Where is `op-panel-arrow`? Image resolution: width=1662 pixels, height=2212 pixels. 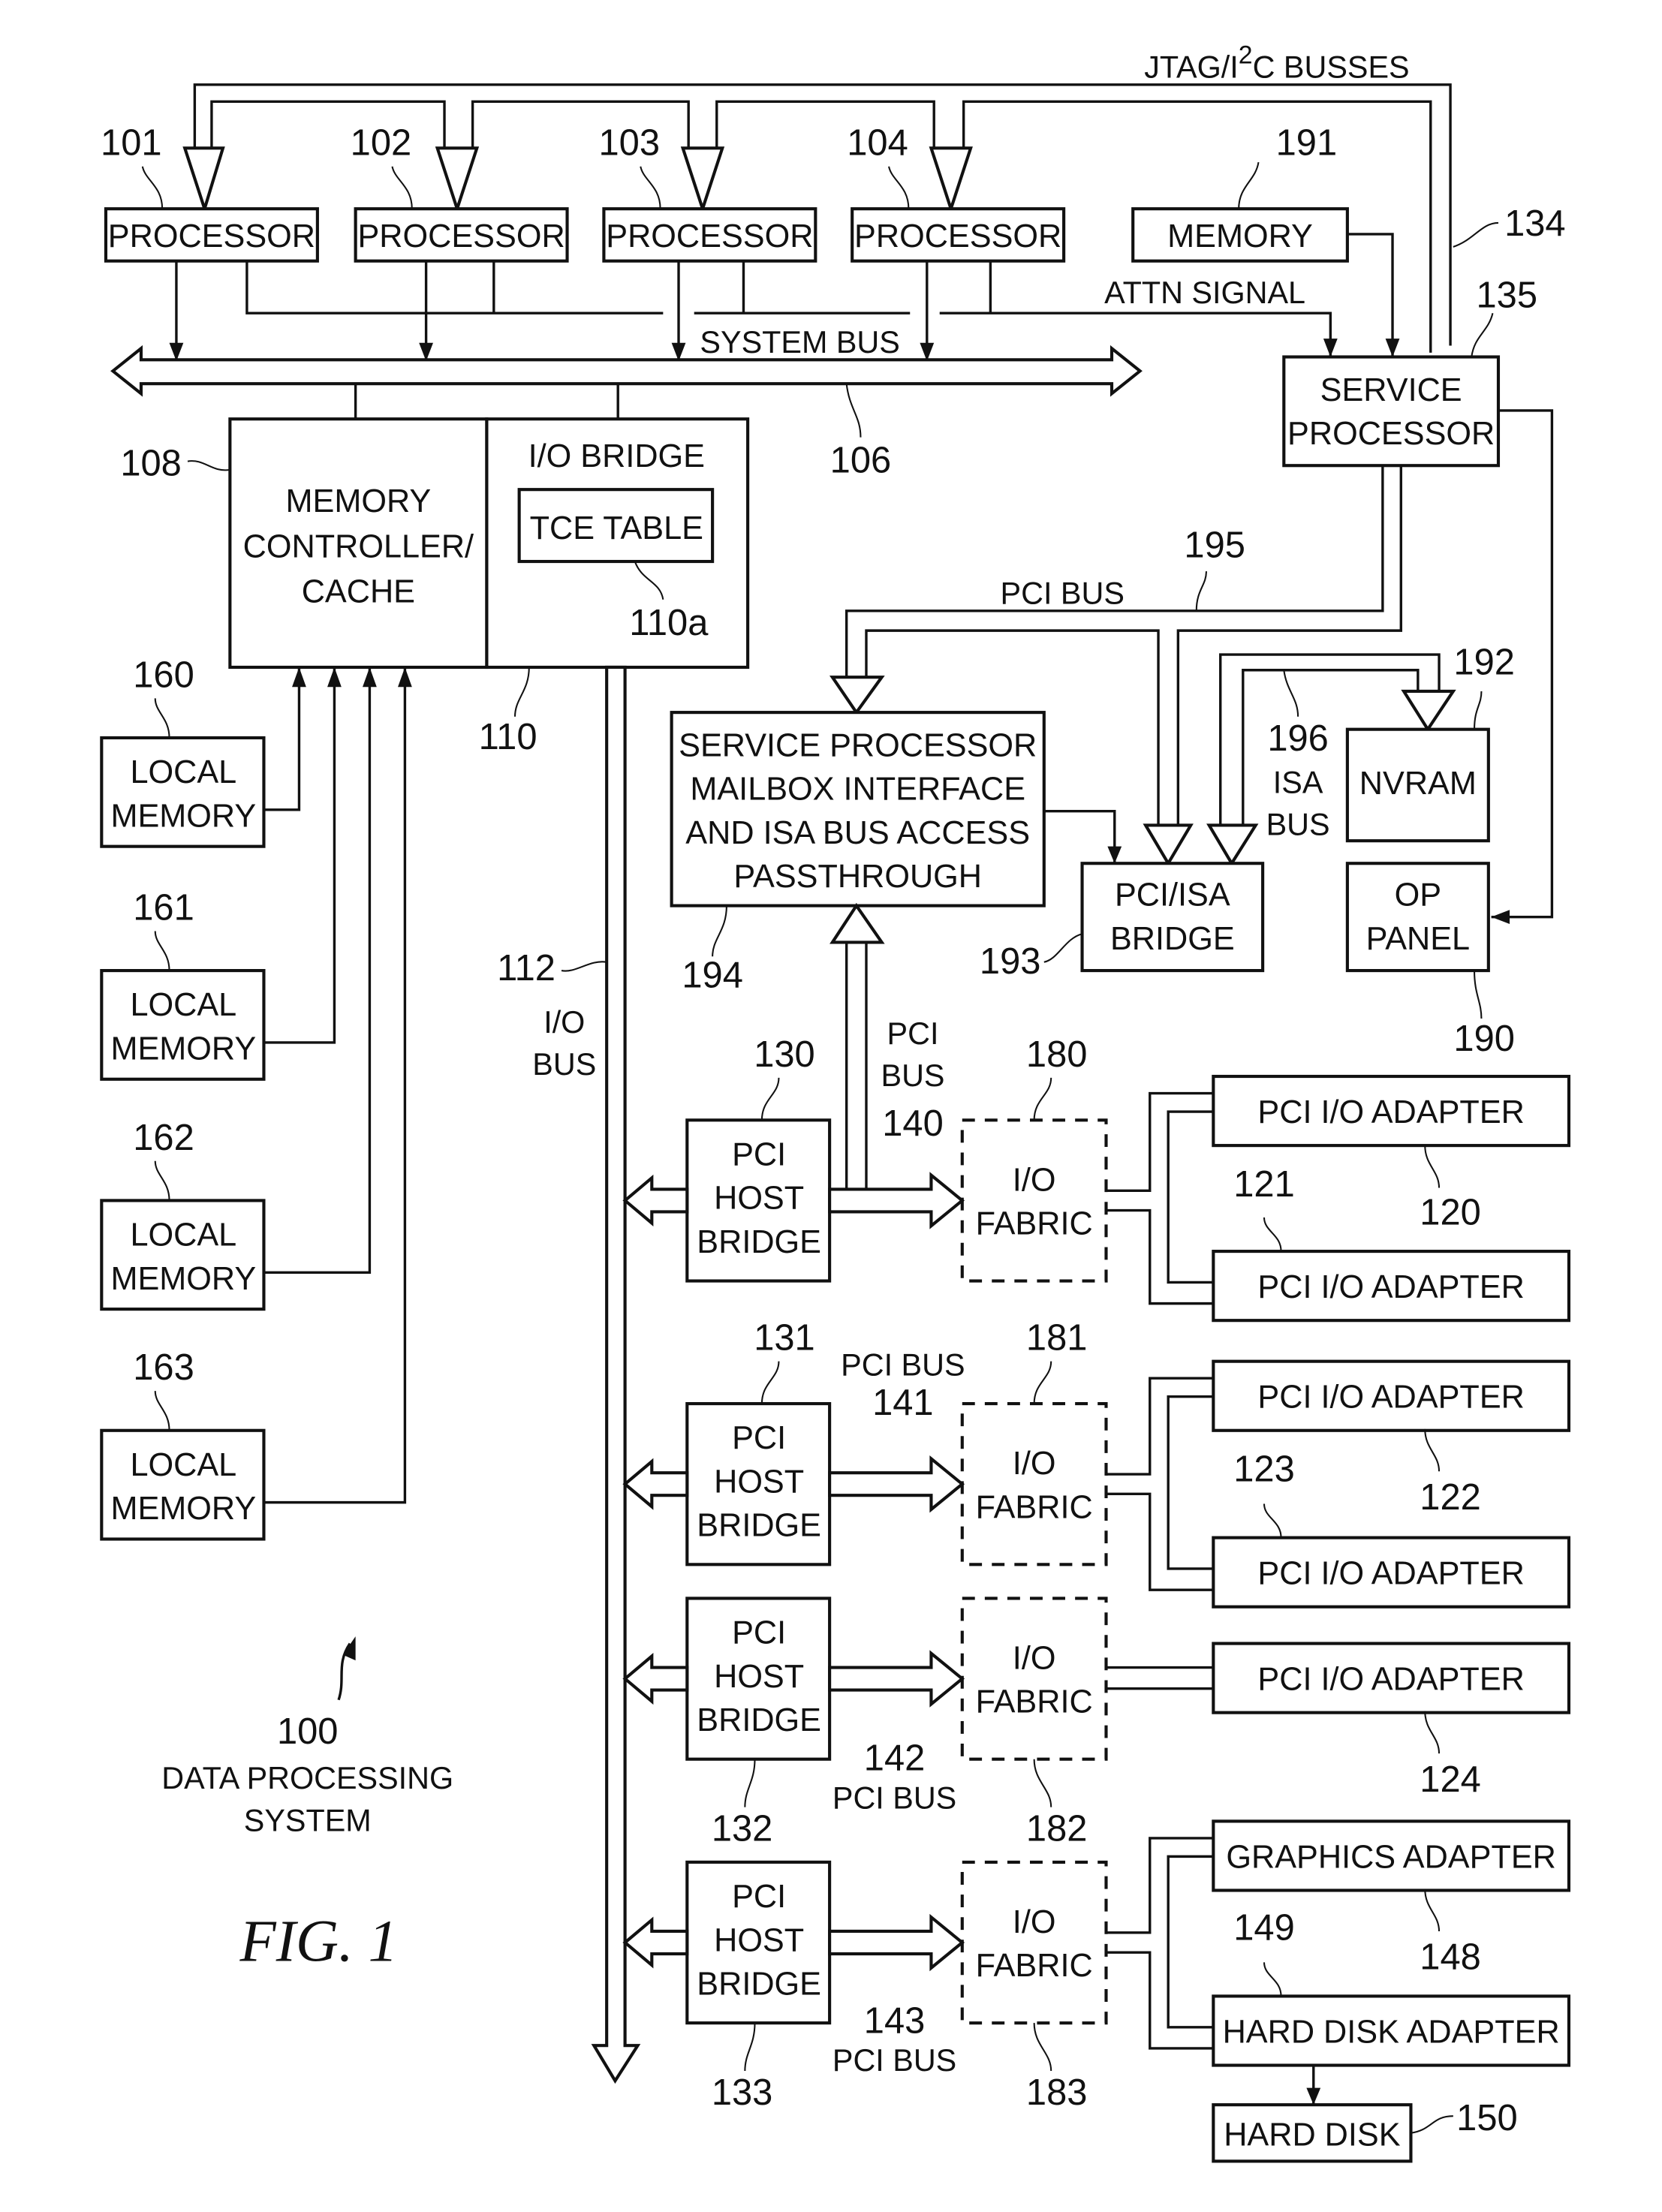 op-panel-arrow is located at coordinates (1500, 917).